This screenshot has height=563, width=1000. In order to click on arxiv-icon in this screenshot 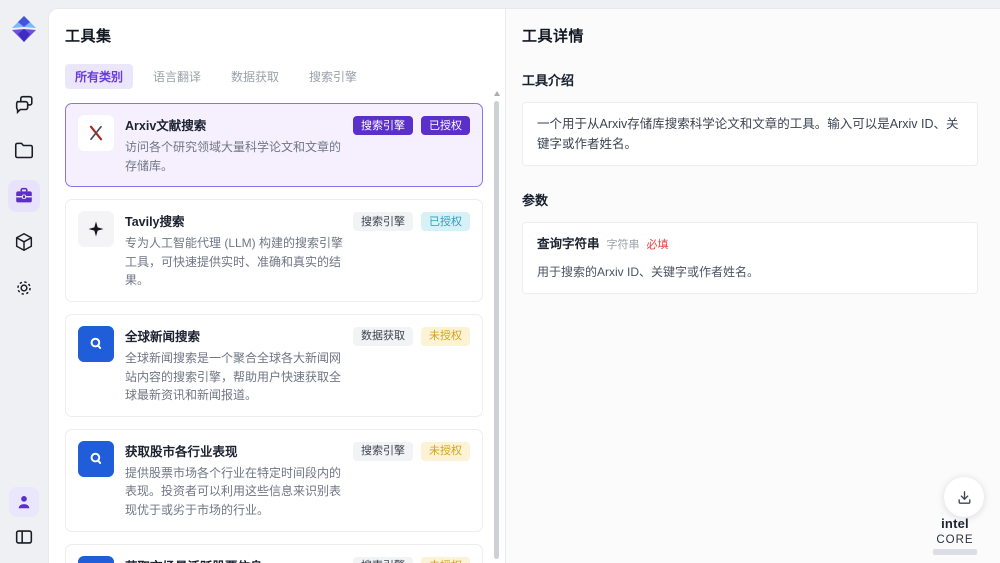, I will do `click(96, 133)`.